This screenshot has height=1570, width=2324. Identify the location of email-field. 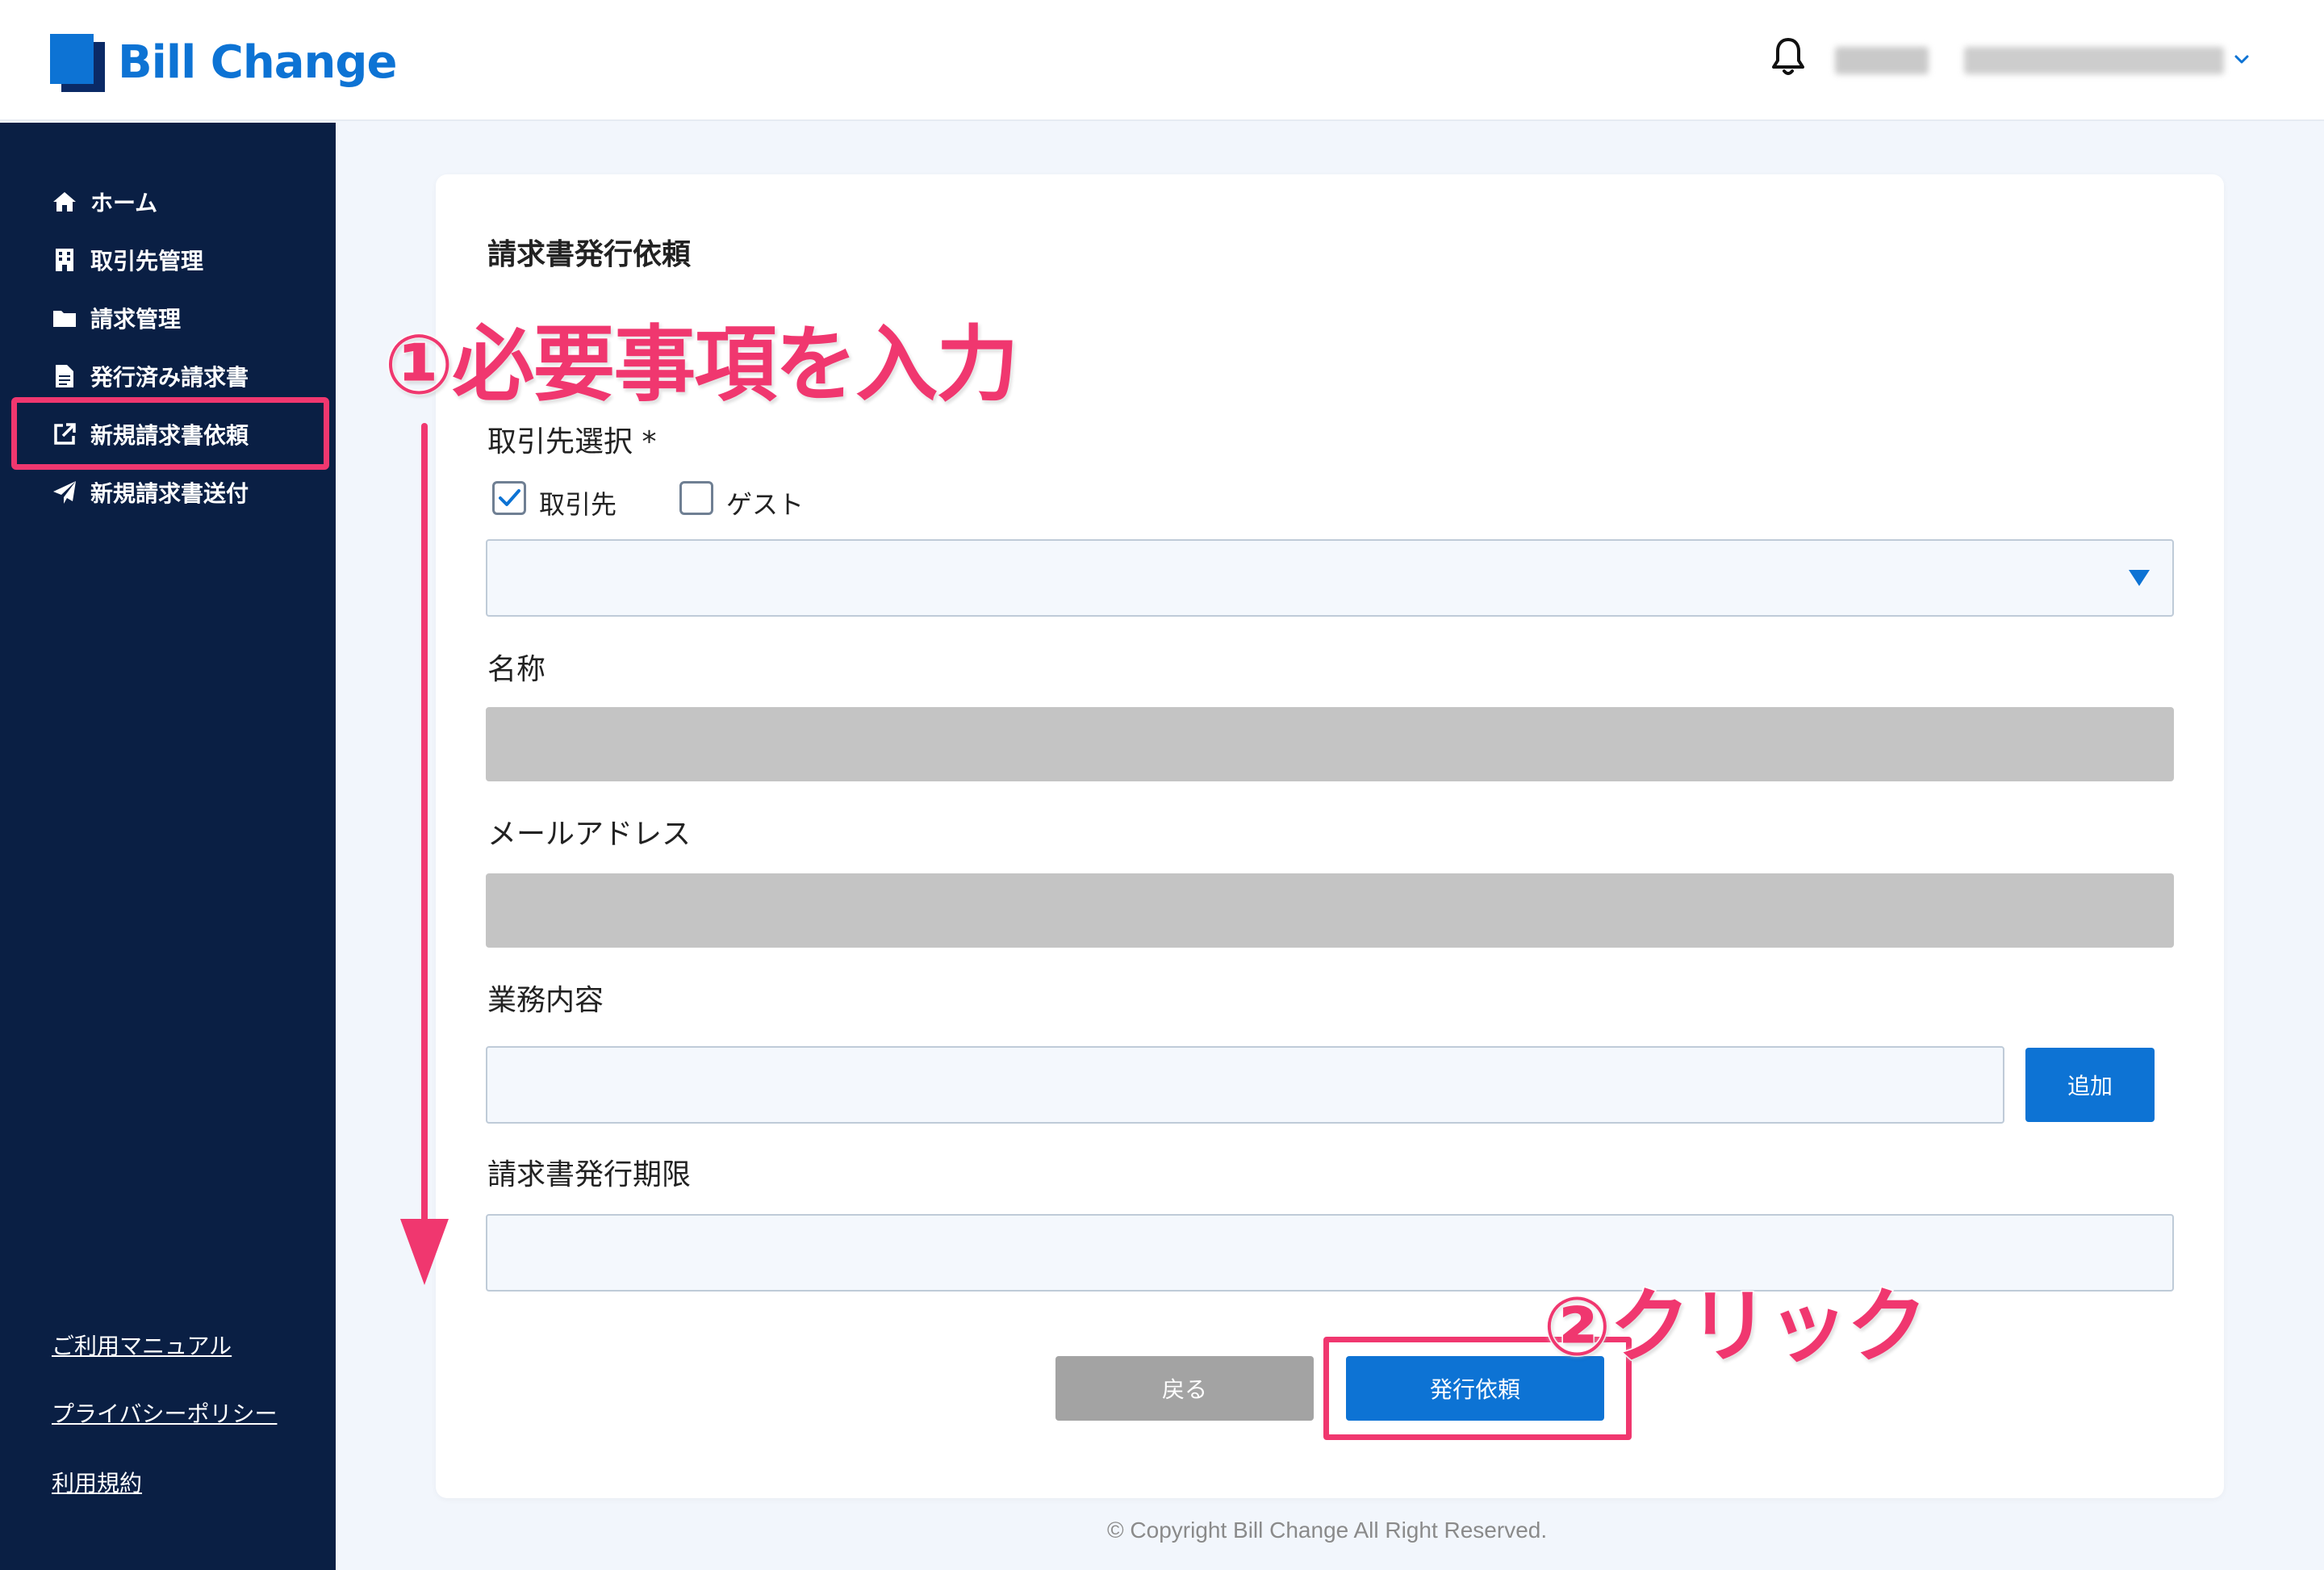
(1330, 911).